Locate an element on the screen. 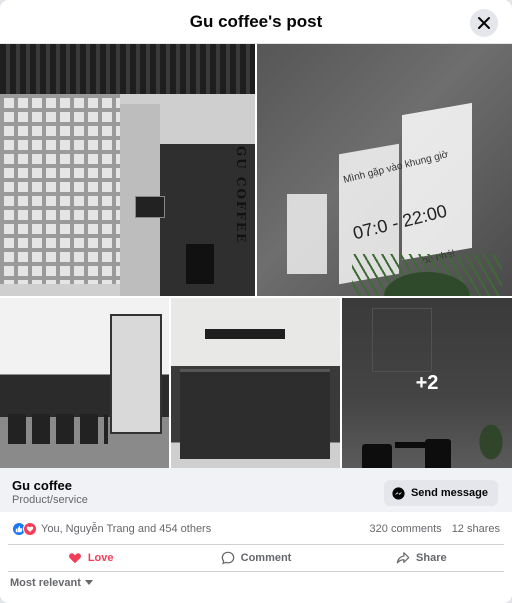 The height and width of the screenshot is (603, 512). comment-button: Comment is located at coordinates (255, 558).